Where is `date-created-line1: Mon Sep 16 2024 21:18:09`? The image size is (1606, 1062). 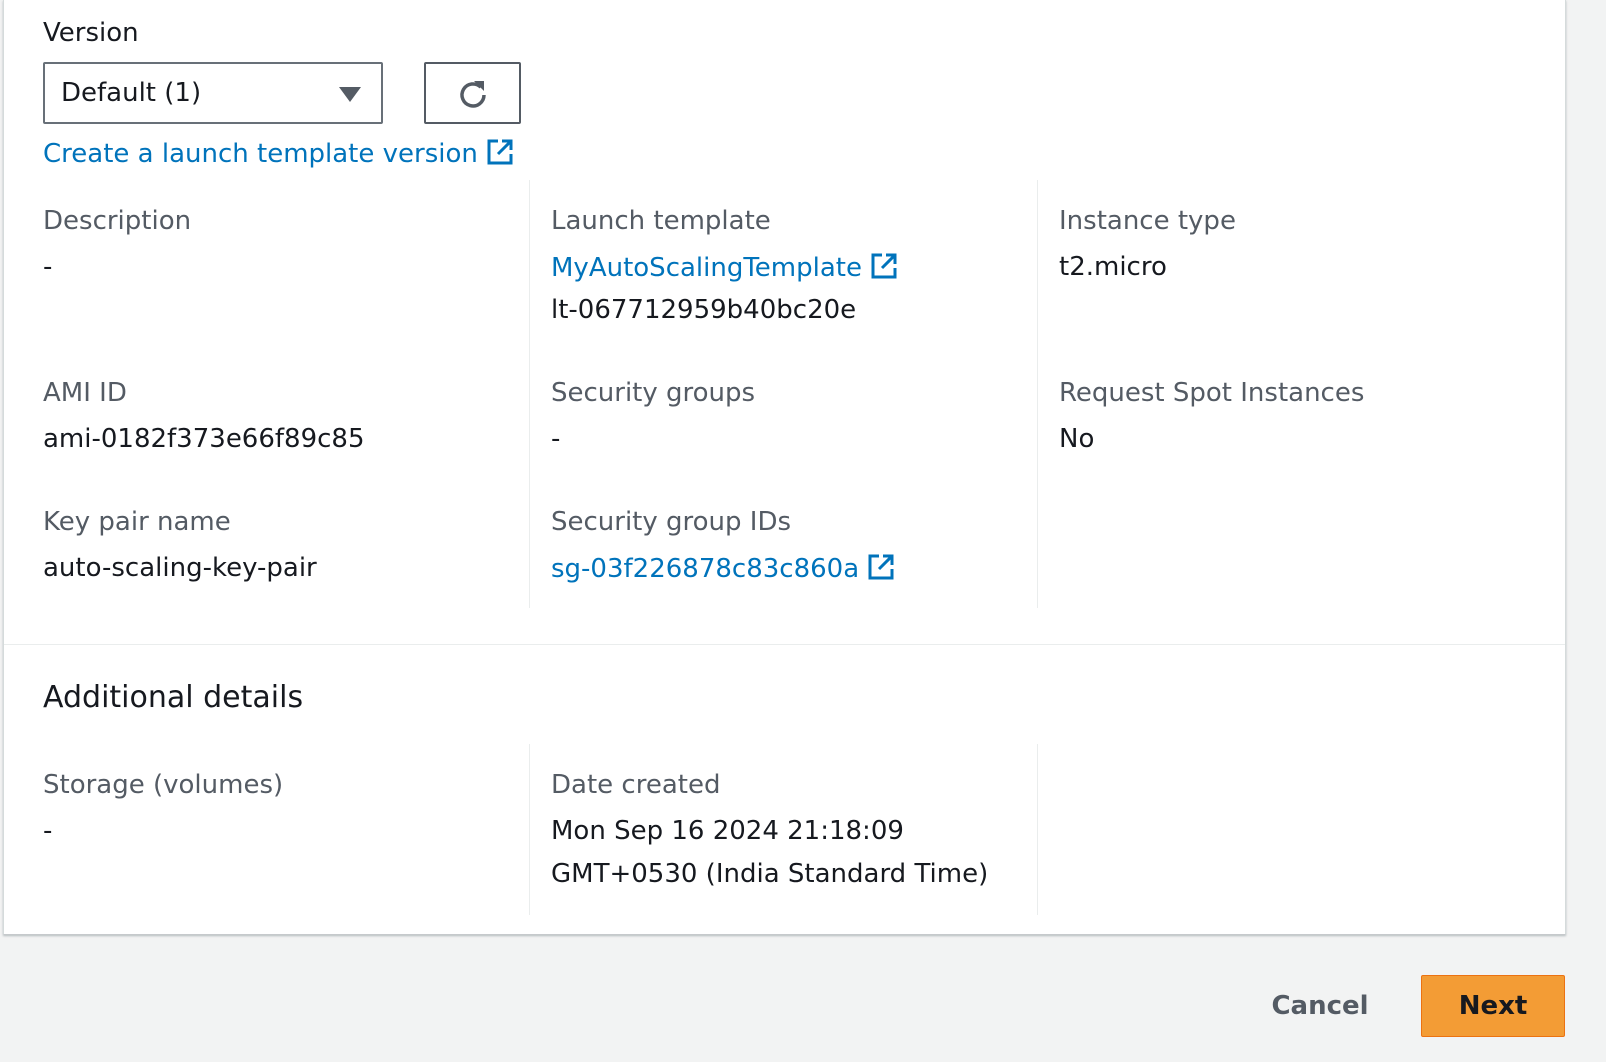
date-created-line1: Mon Sep 16 2024 21:18:09 is located at coordinates (727, 831).